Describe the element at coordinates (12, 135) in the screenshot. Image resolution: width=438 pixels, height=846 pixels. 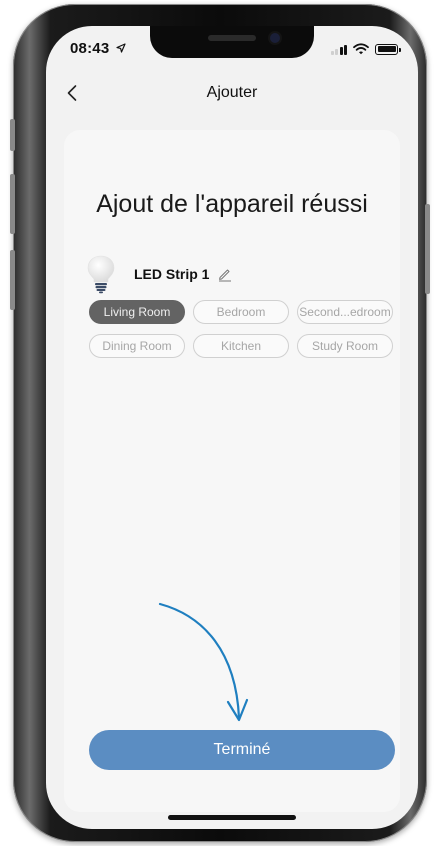
I see `ring-switch` at that location.